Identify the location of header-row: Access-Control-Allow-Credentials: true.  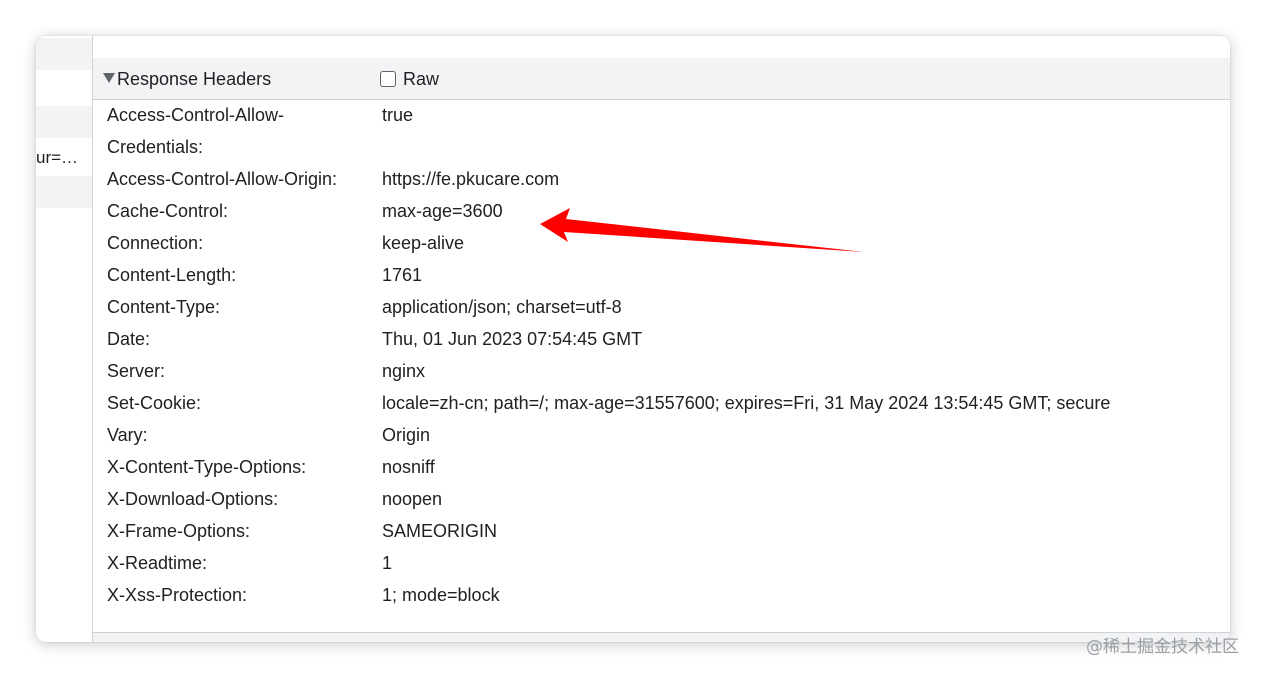
(661, 131).